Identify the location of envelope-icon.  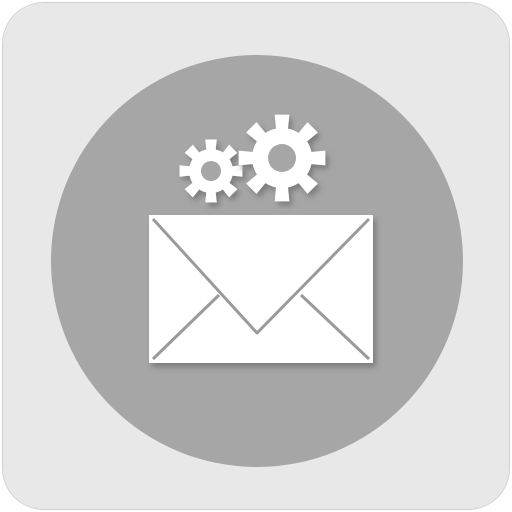
(261, 289).